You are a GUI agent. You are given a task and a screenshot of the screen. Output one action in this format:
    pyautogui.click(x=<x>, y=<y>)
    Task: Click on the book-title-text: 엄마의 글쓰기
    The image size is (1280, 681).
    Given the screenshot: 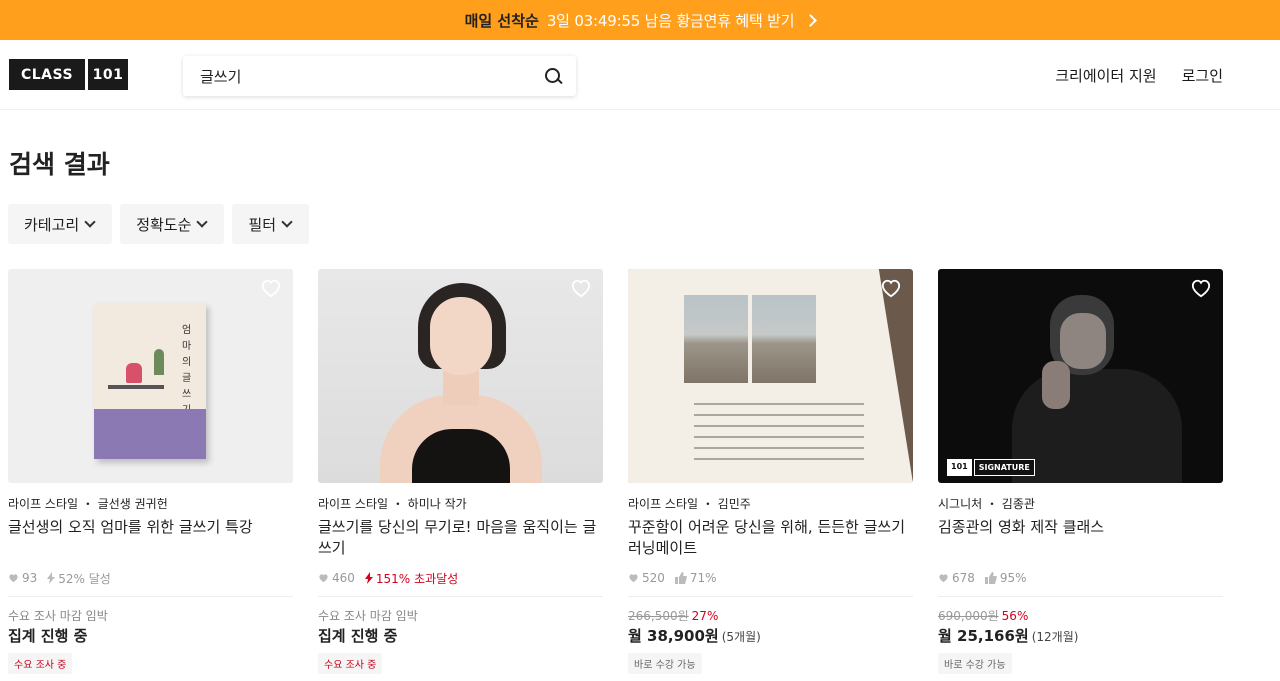 What is the action you would take?
    pyautogui.click(x=187, y=370)
    